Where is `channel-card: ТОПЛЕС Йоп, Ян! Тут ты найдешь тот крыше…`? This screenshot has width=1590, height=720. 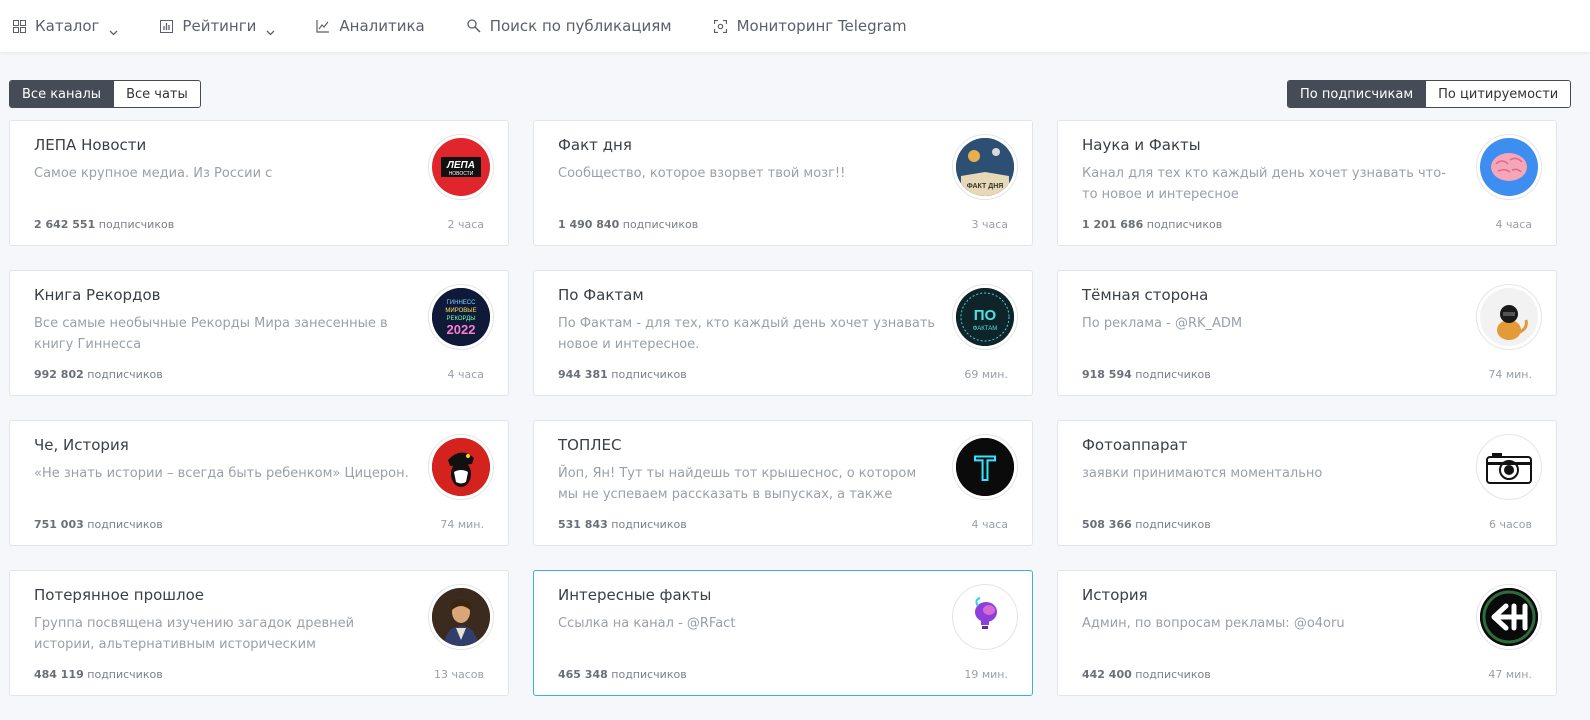 channel-card: ТОПЛЕС Йоп, Ян! Тут ты найдешь тот крыше… is located at coordinates (783, 483).